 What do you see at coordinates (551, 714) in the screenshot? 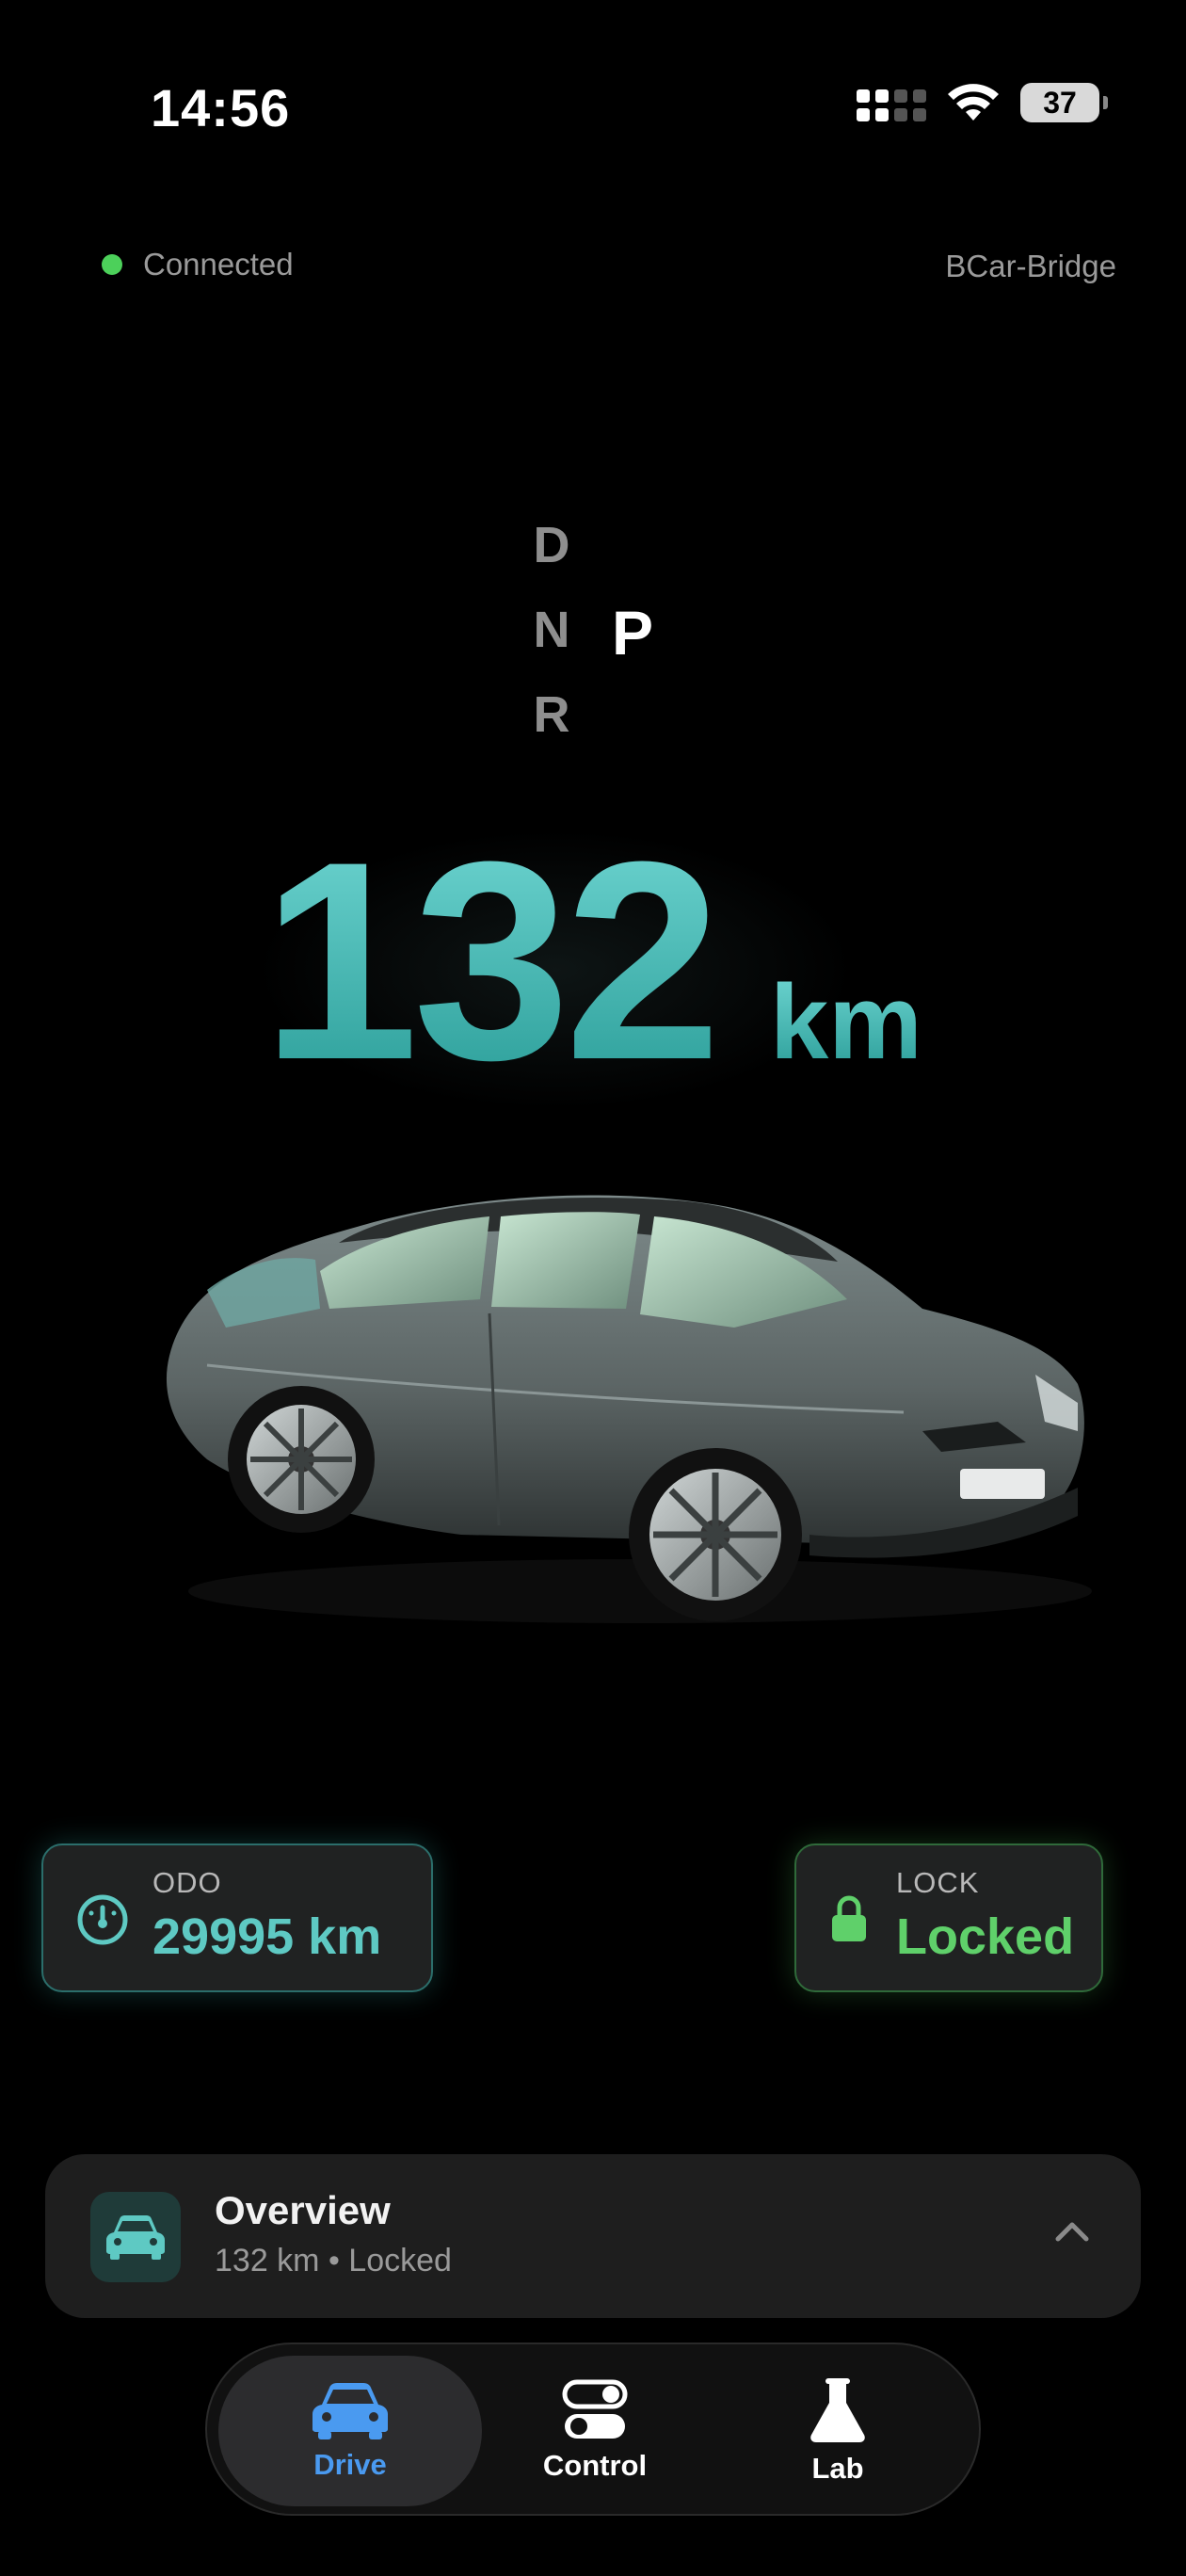
I see `gear-r: R` at bounding box center [551, 714].